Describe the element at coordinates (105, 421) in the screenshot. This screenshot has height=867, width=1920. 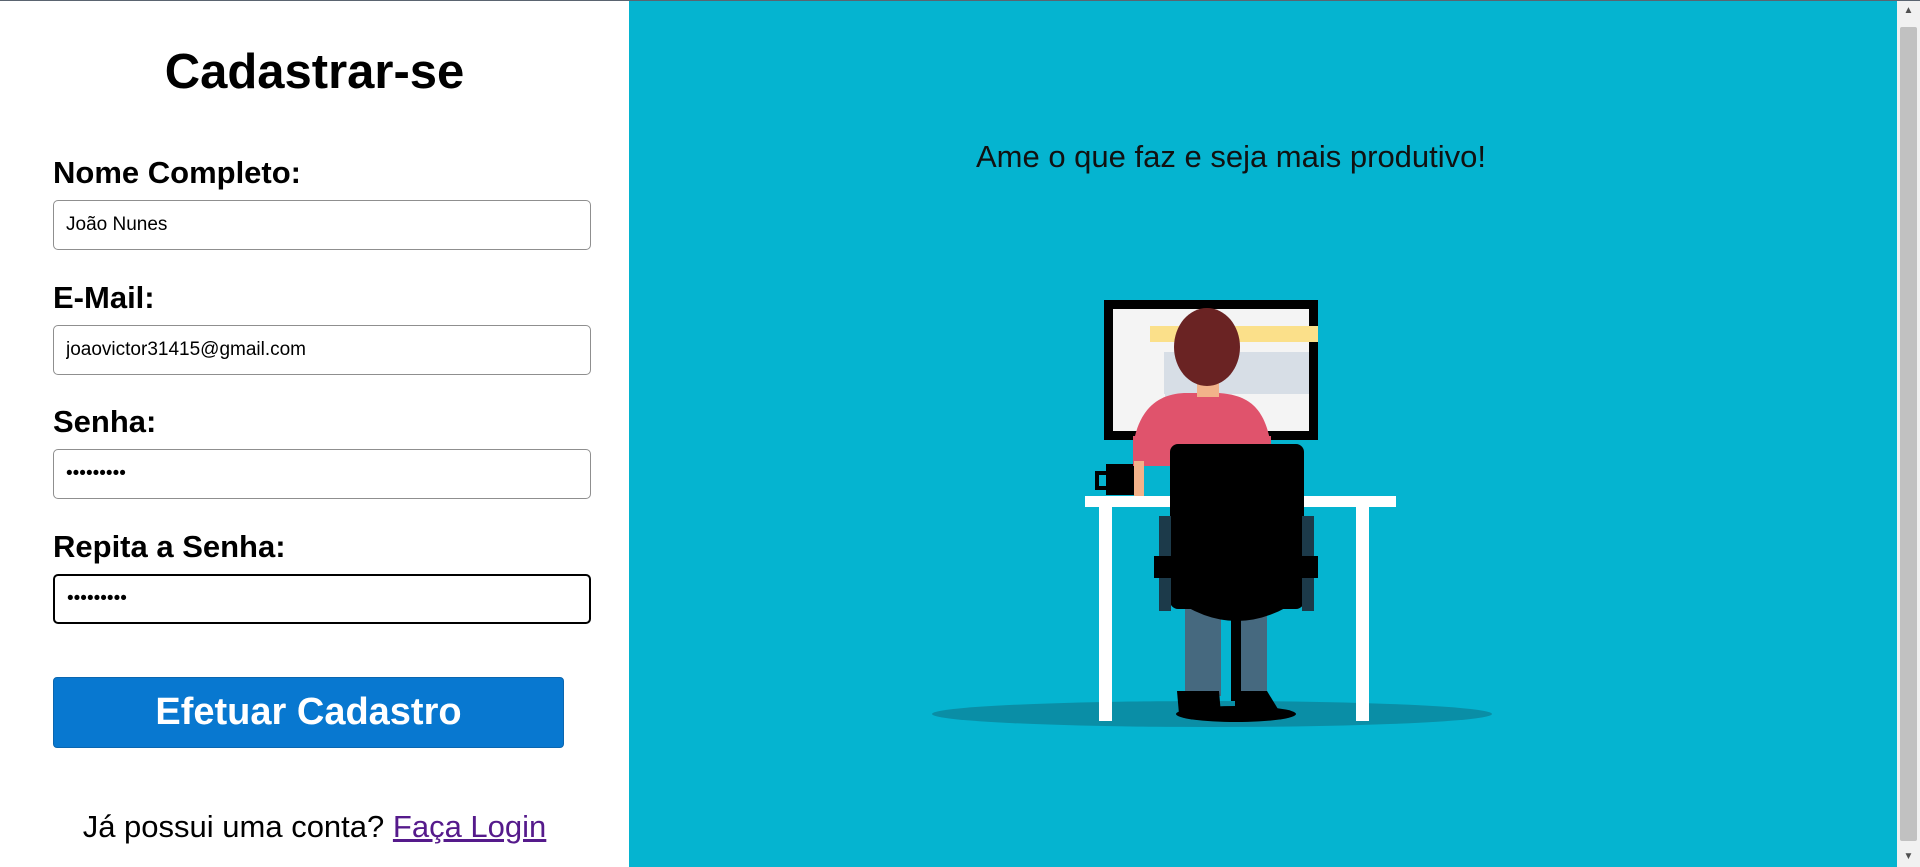
I see `password-label: Senha:` at that location.